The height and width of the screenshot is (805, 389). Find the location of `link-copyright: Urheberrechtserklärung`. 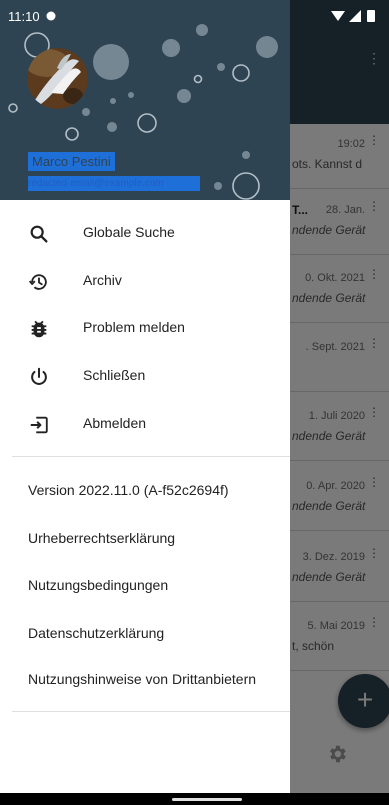

link-copyright: Urheberrechtserklärung is located at coordinates (145, 539).